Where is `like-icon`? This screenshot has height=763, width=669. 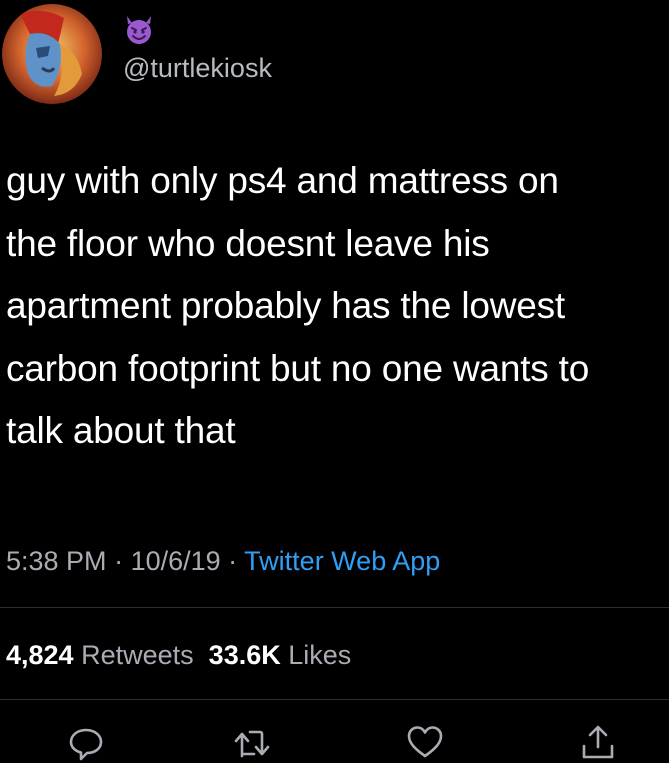 like-icon is located at coordinates (425, 742).